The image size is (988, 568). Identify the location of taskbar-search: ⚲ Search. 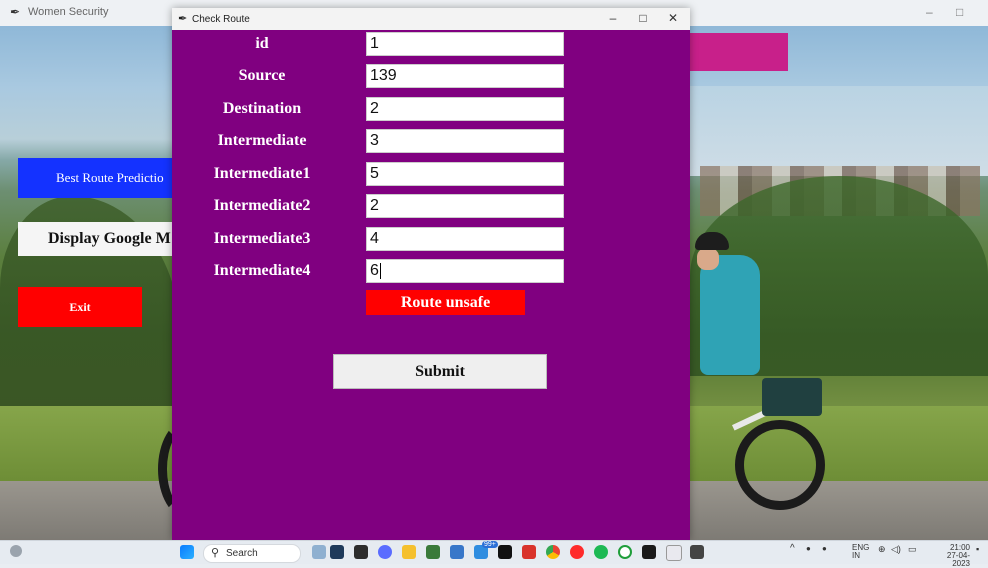
(252, 553).